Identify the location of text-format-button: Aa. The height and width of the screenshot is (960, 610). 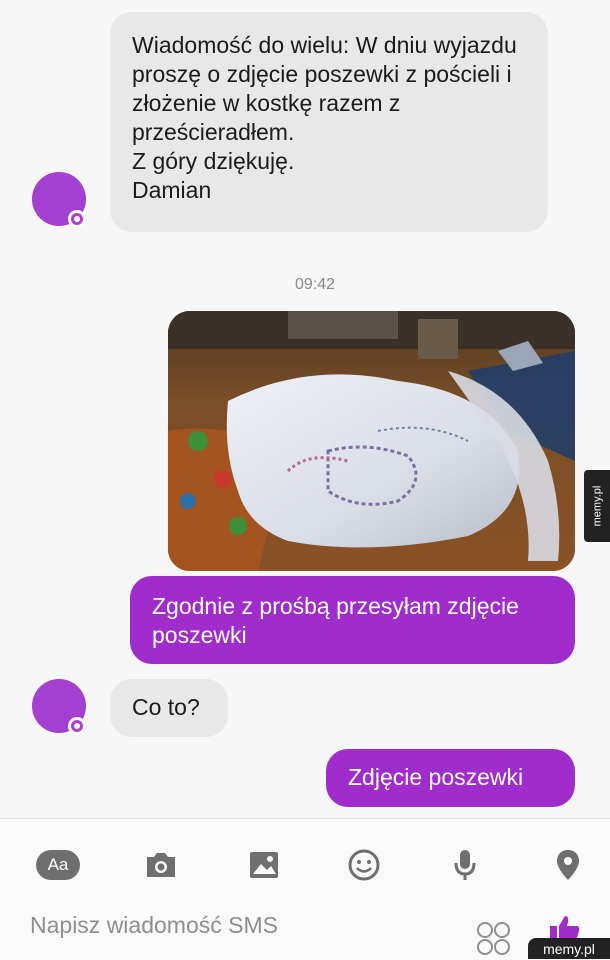
(58, 865).